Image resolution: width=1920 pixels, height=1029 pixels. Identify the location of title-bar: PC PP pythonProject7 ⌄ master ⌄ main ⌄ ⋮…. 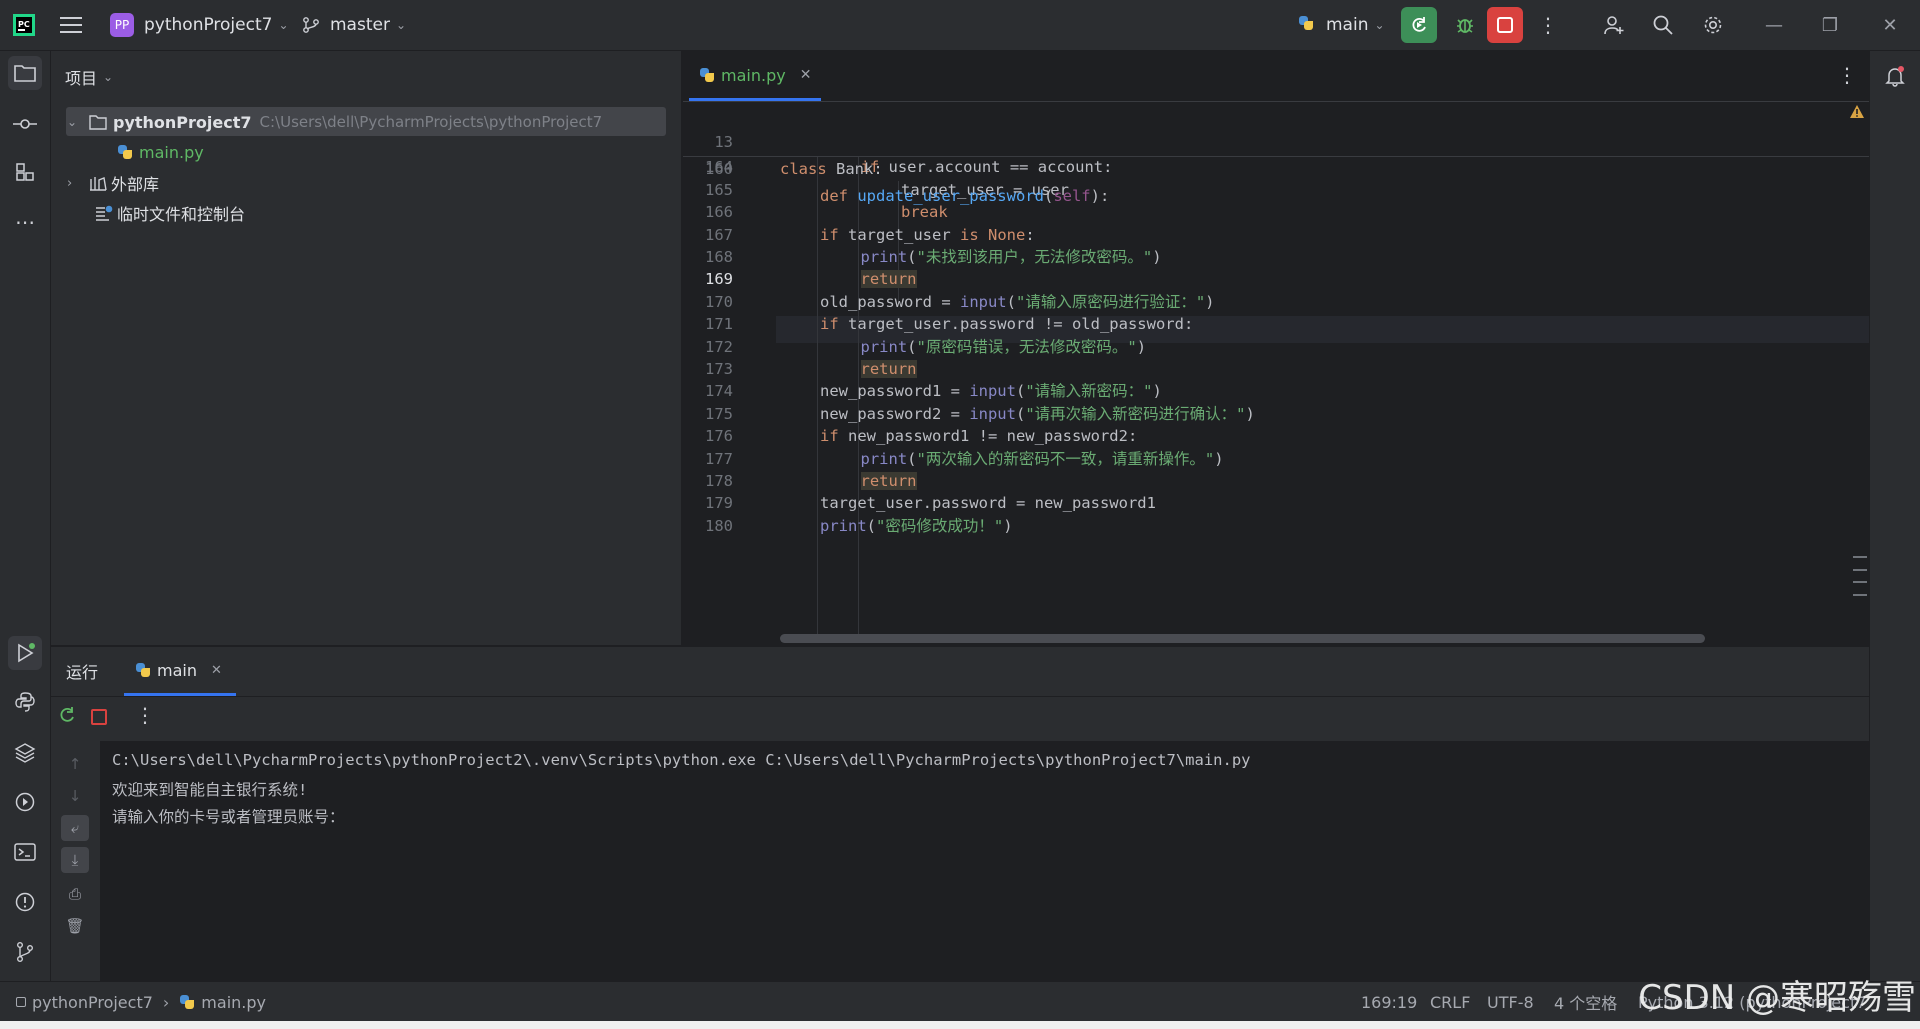
(960, 25).